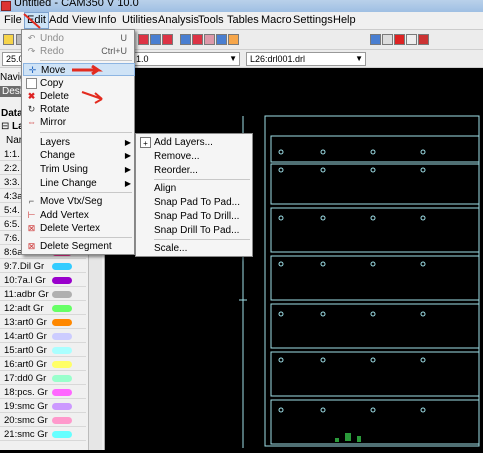 This screenshot has width=483, height=453. Describe the element at coordinates (63, 58) in the screenshot. I see `annotation-overlay` at that location.